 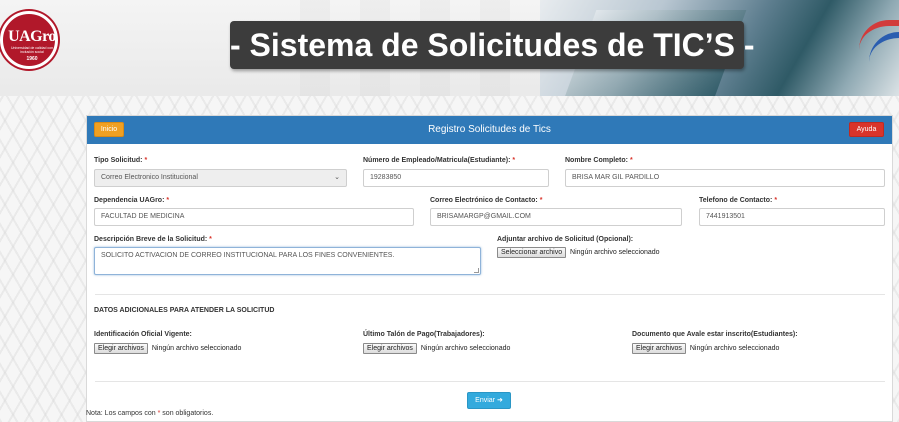 I want to click on dependencia-label: Dependencia UAGro: *, so click(x=132, y=200).